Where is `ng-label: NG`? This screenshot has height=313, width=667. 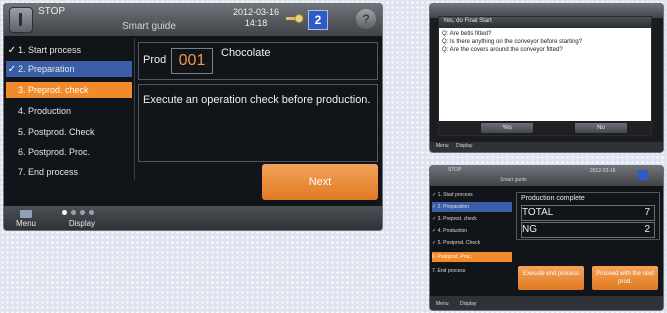
ng-label: NG is located at coordinates (529, 229).